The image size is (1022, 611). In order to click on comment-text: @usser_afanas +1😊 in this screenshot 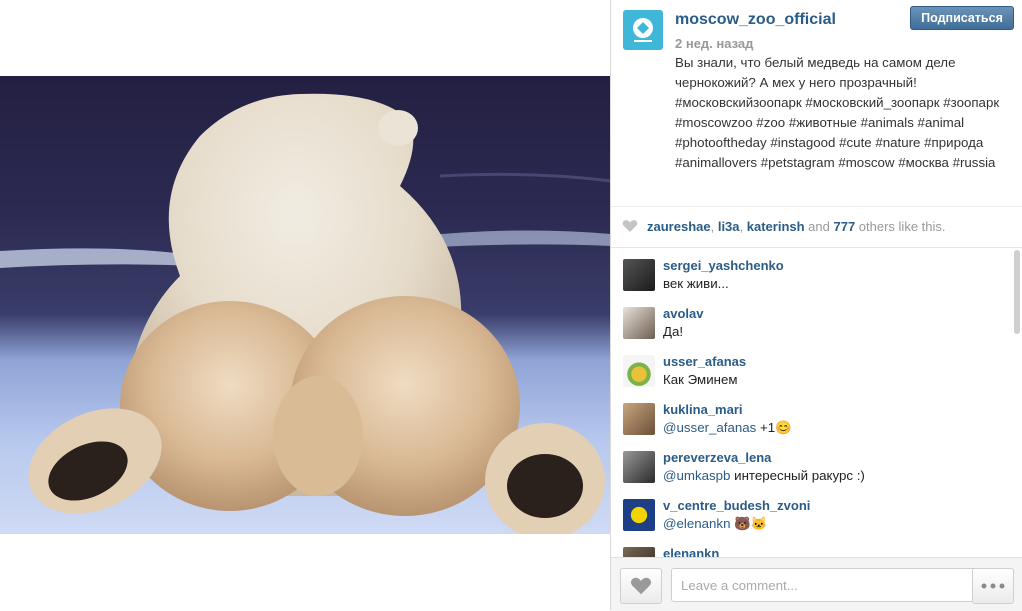, I will do `click(727, 428)`.